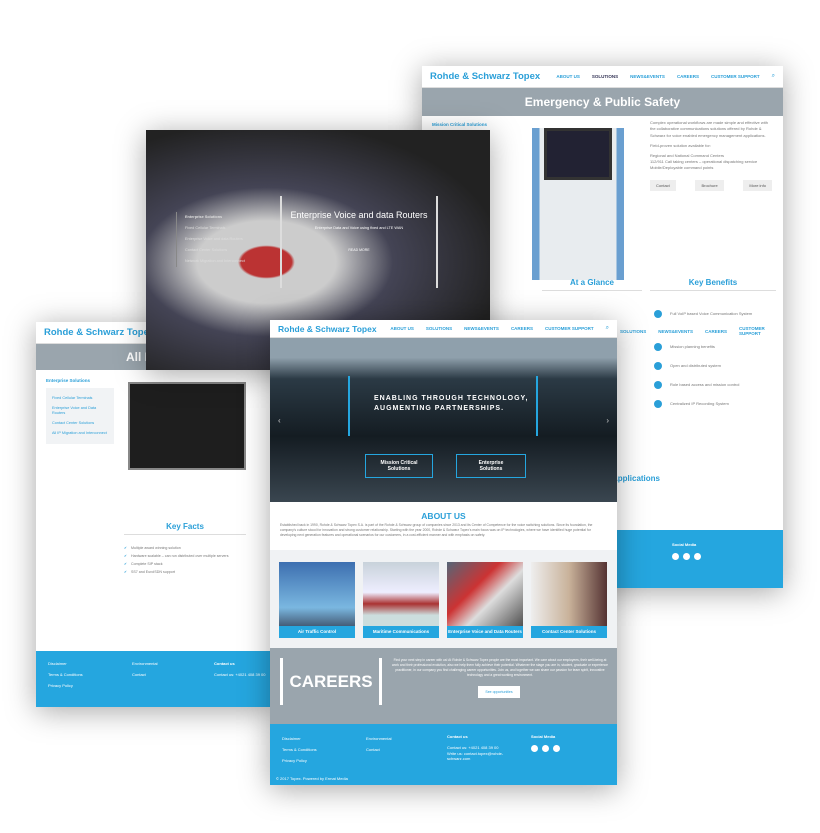 This screenshot has height=833, width=820. What do you see at coordinates (703, 384) in the screenshot?
I see `benefit-item: Role based access and mission control` at bounding box center [703, 384].